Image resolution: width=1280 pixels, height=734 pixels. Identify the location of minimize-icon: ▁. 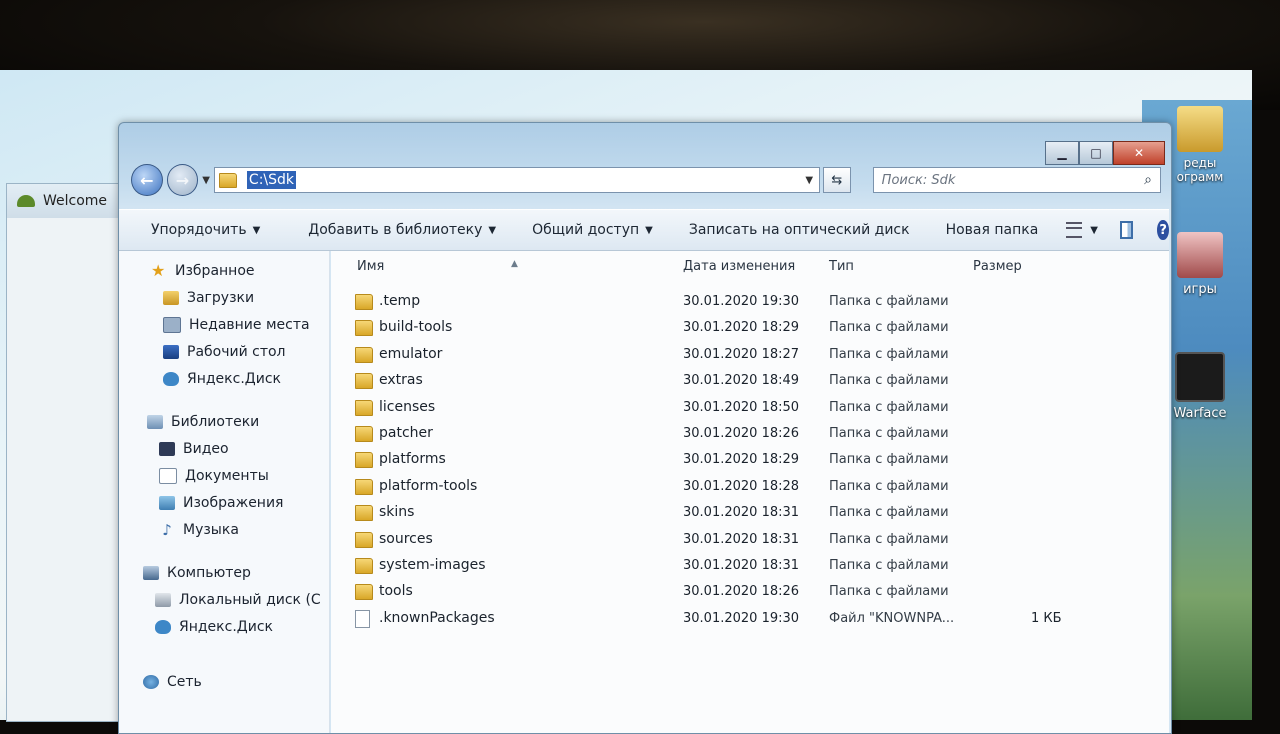
(1062, 153).